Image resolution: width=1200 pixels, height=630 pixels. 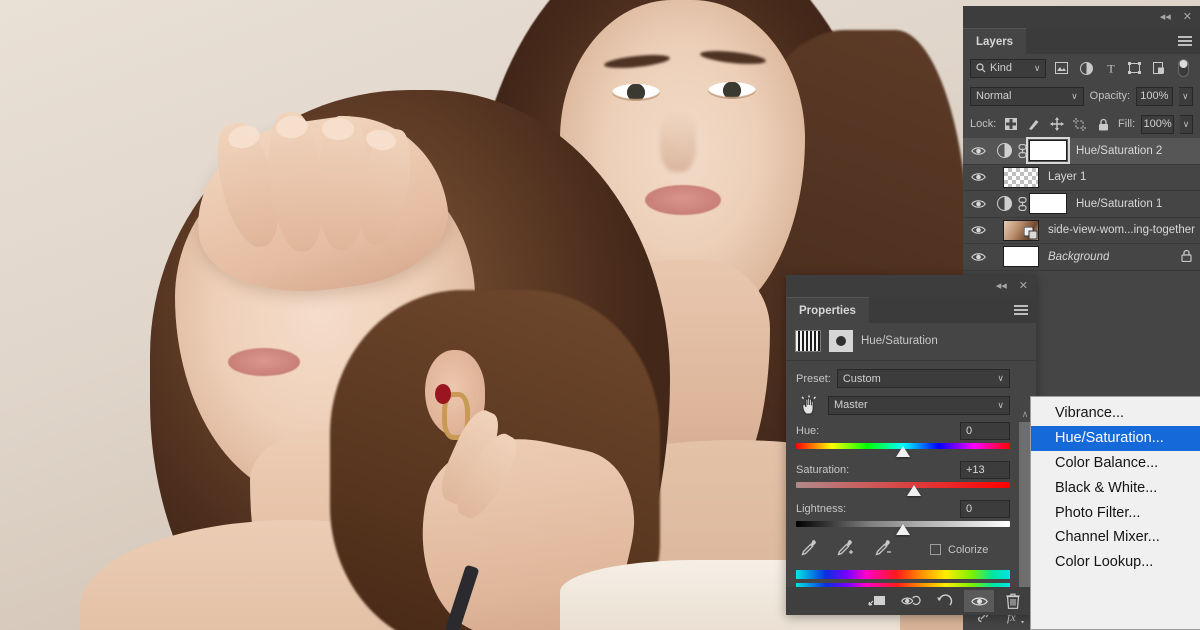 What do you see at coordinates (1135, 68) in the screenshot?
I see `shape-layer-filter-icon` at bounding box center [1135, 68].